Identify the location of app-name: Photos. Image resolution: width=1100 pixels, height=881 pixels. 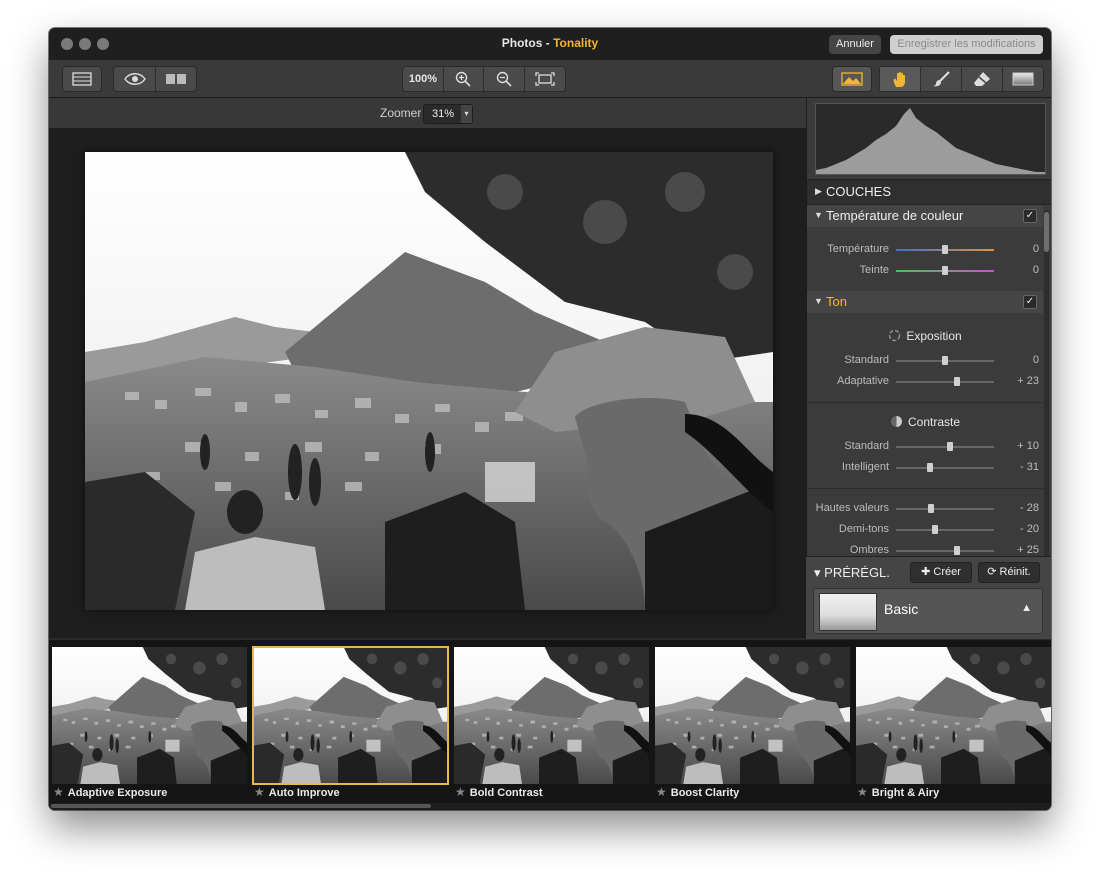
(522, 43).